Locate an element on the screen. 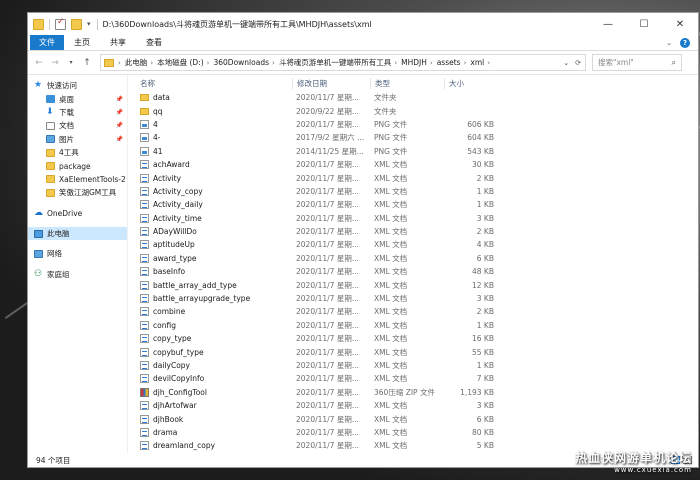  sidebar-item: 网络 is located at coordinates (77, 253).